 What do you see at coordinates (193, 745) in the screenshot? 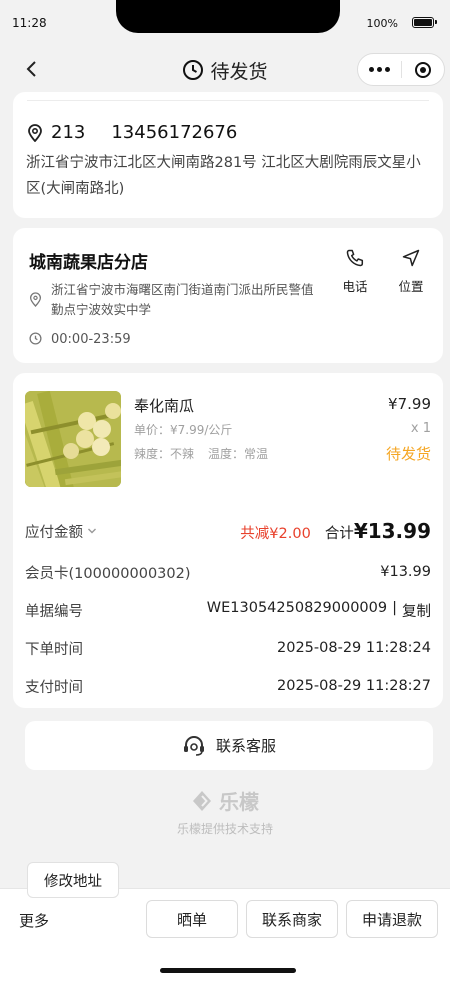
I see `headset-icon` at bounding box center [193, 745].